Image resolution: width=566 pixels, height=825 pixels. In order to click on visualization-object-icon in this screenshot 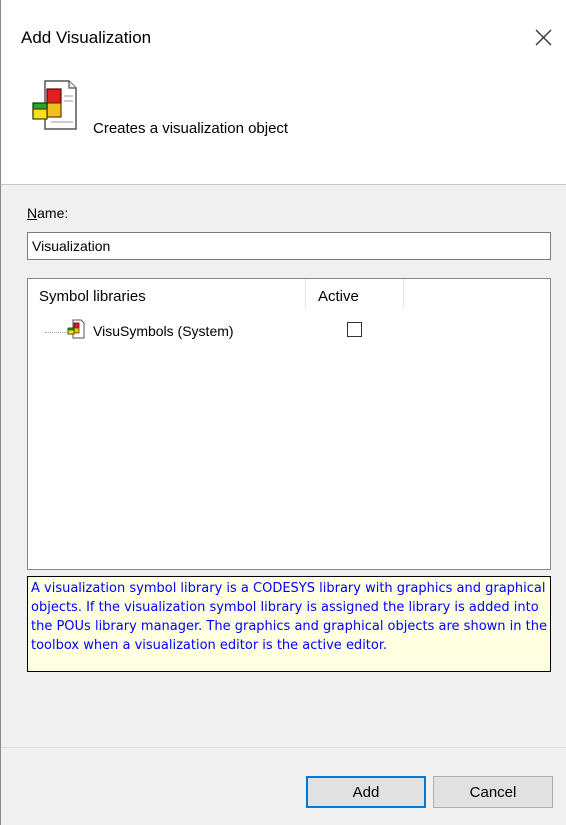, I will do `click(54, 105)`.